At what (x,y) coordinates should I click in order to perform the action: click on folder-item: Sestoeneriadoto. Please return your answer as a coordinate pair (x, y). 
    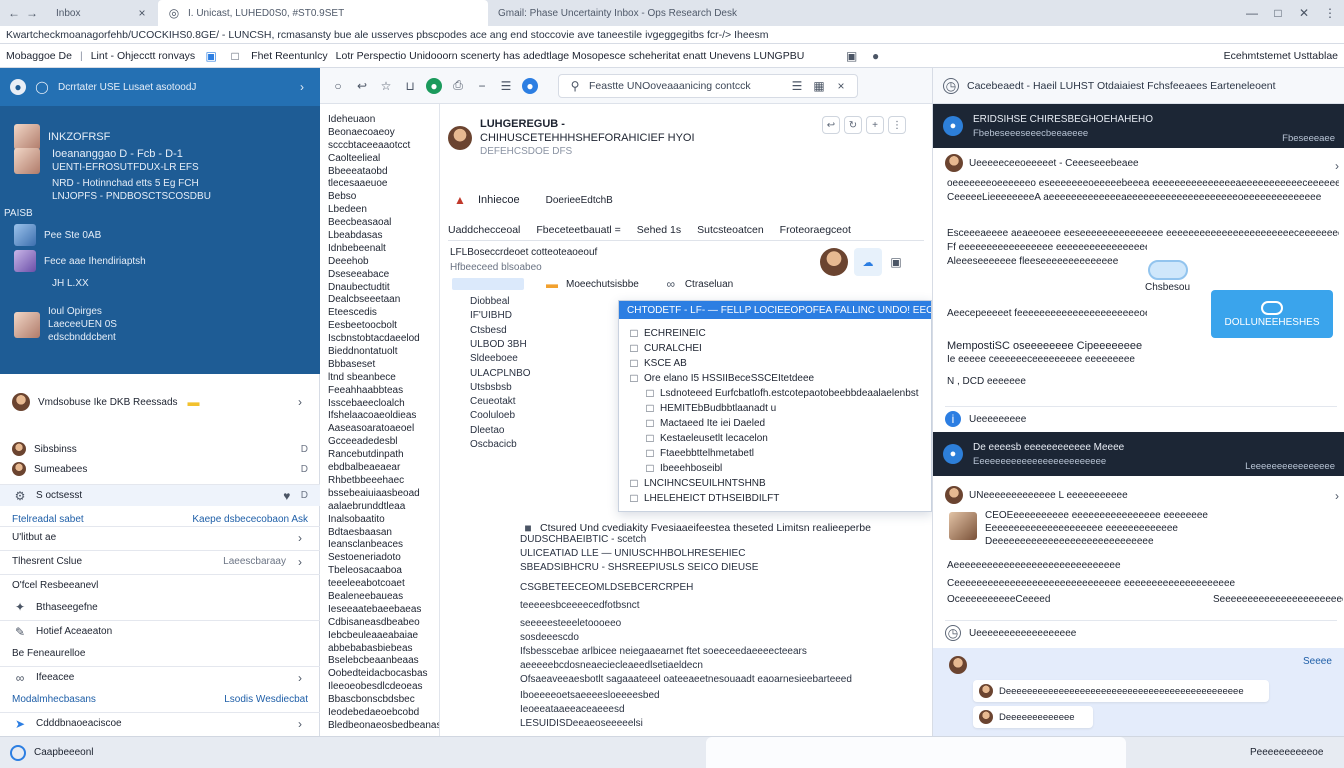
    Looking at the image, I should click on (383, 558).